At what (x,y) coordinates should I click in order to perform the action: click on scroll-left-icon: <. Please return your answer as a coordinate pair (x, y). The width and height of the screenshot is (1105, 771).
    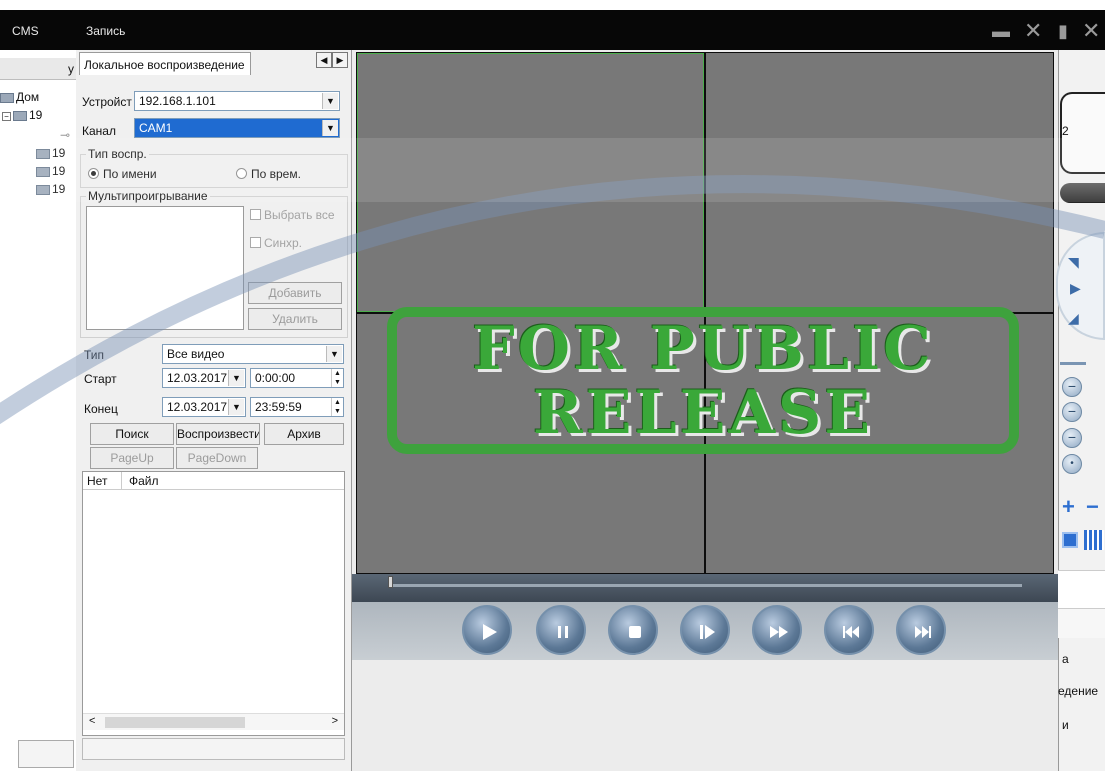
    Looking at the image, I should click on (92, 721).